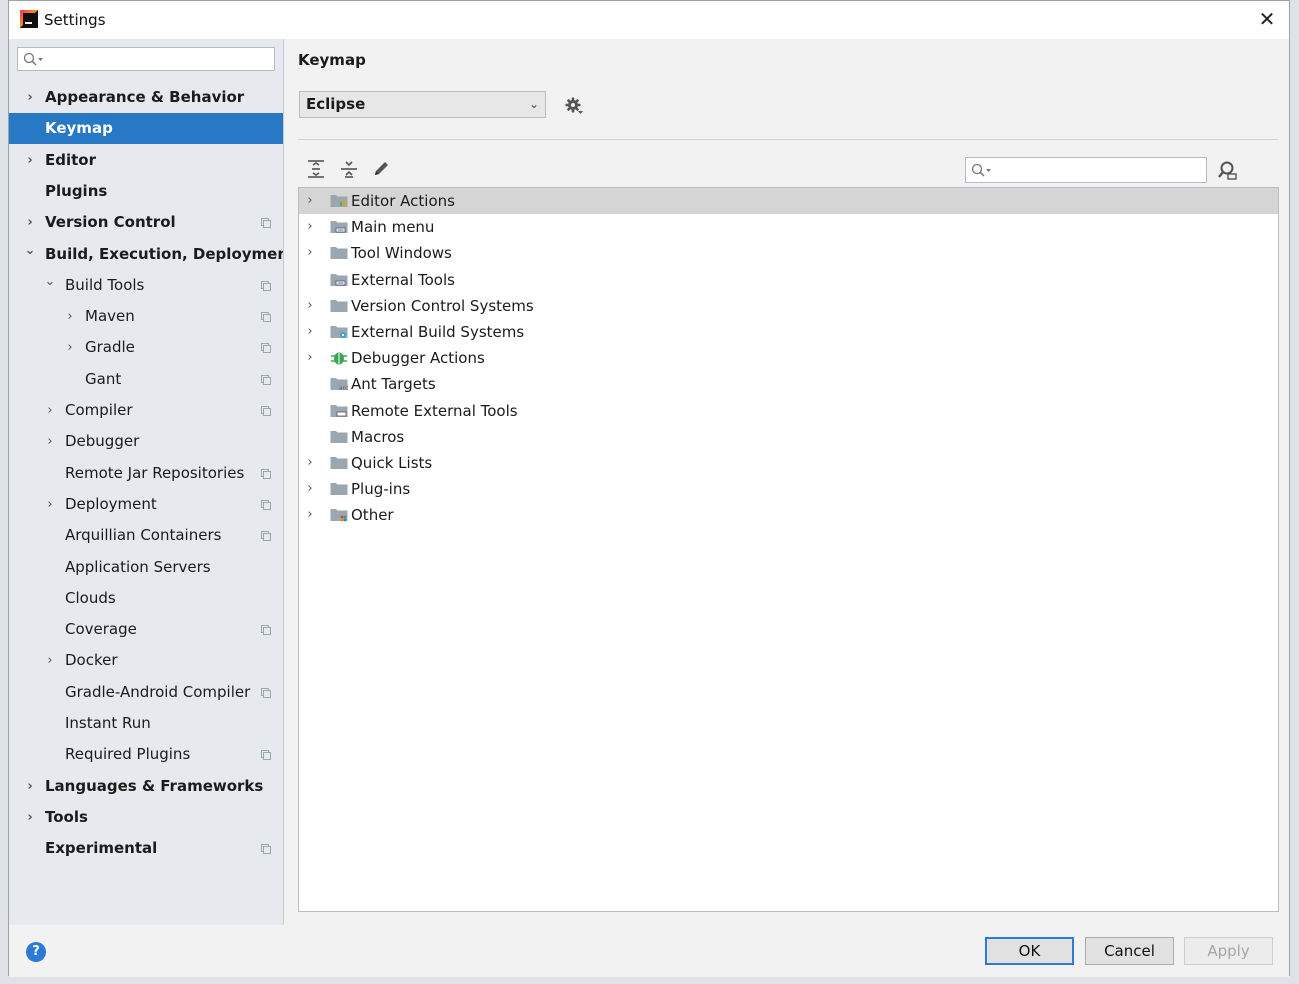 The height and width of the screenshot is (984, 1299). I want to click on action-group-row: Macros, so click(788, 437).